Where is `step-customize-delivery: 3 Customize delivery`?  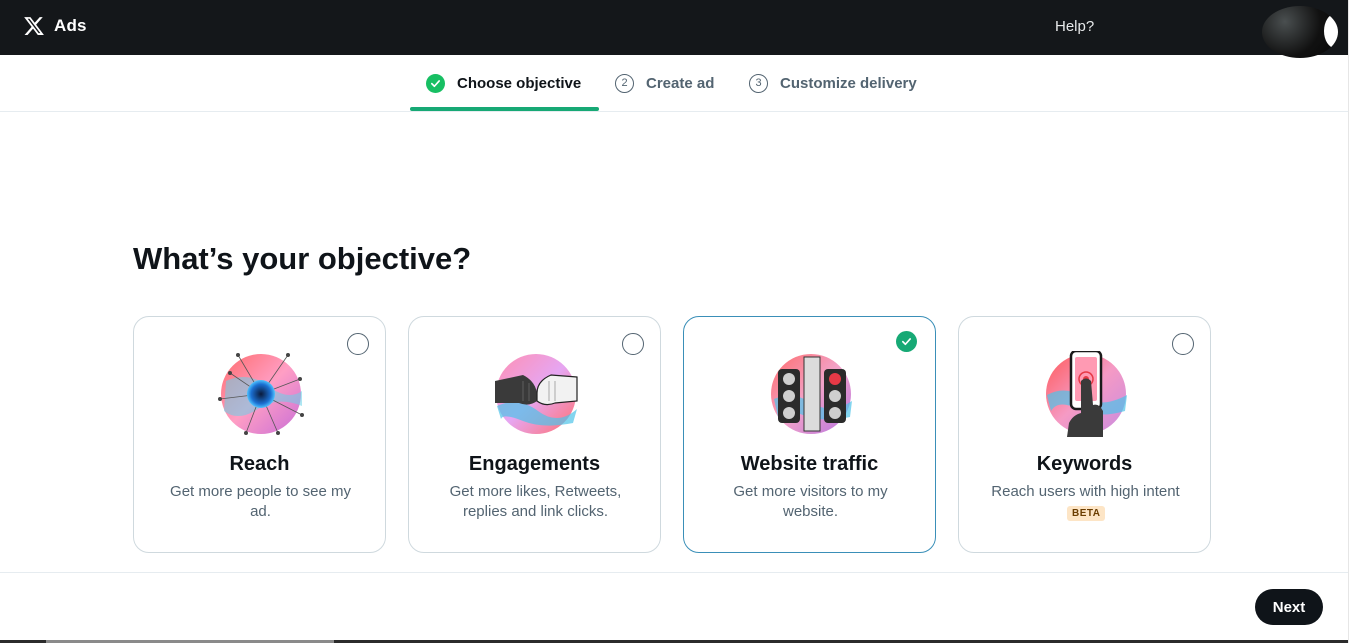 step-customize-delivery: 3 Customize delivery is located at coordinates (833, 83).